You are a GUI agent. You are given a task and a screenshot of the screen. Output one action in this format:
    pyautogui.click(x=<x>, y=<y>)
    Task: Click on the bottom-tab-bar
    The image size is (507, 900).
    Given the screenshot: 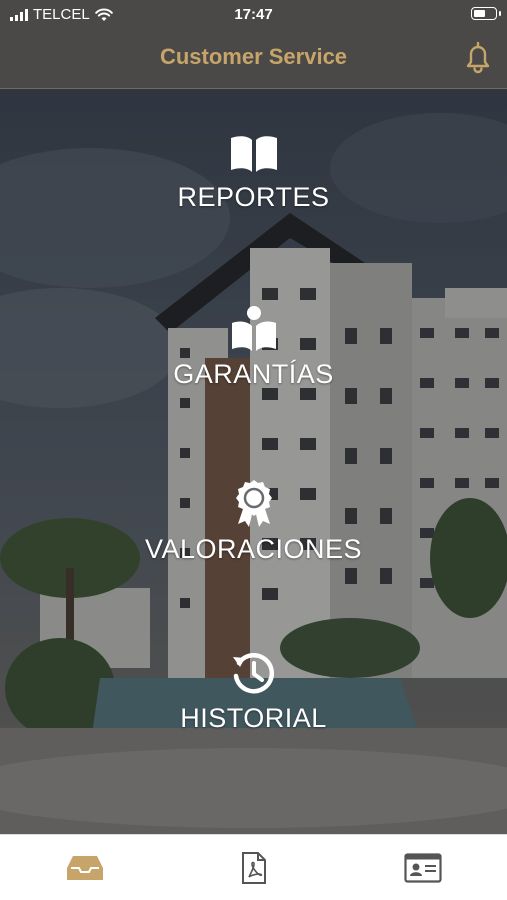 What is the action you would take?
    pyautogui.click(x=253, y=867)
    